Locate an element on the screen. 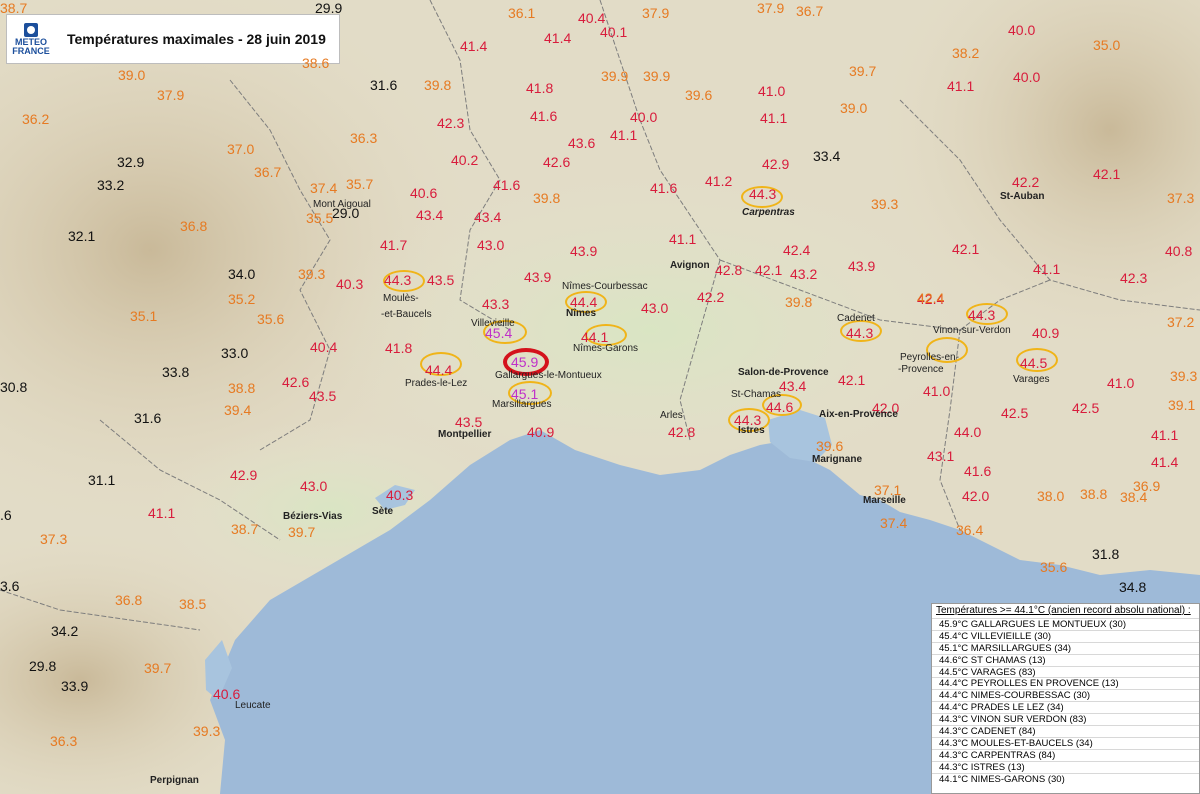  place-label: Avignon is located at coordinates (690, 265).